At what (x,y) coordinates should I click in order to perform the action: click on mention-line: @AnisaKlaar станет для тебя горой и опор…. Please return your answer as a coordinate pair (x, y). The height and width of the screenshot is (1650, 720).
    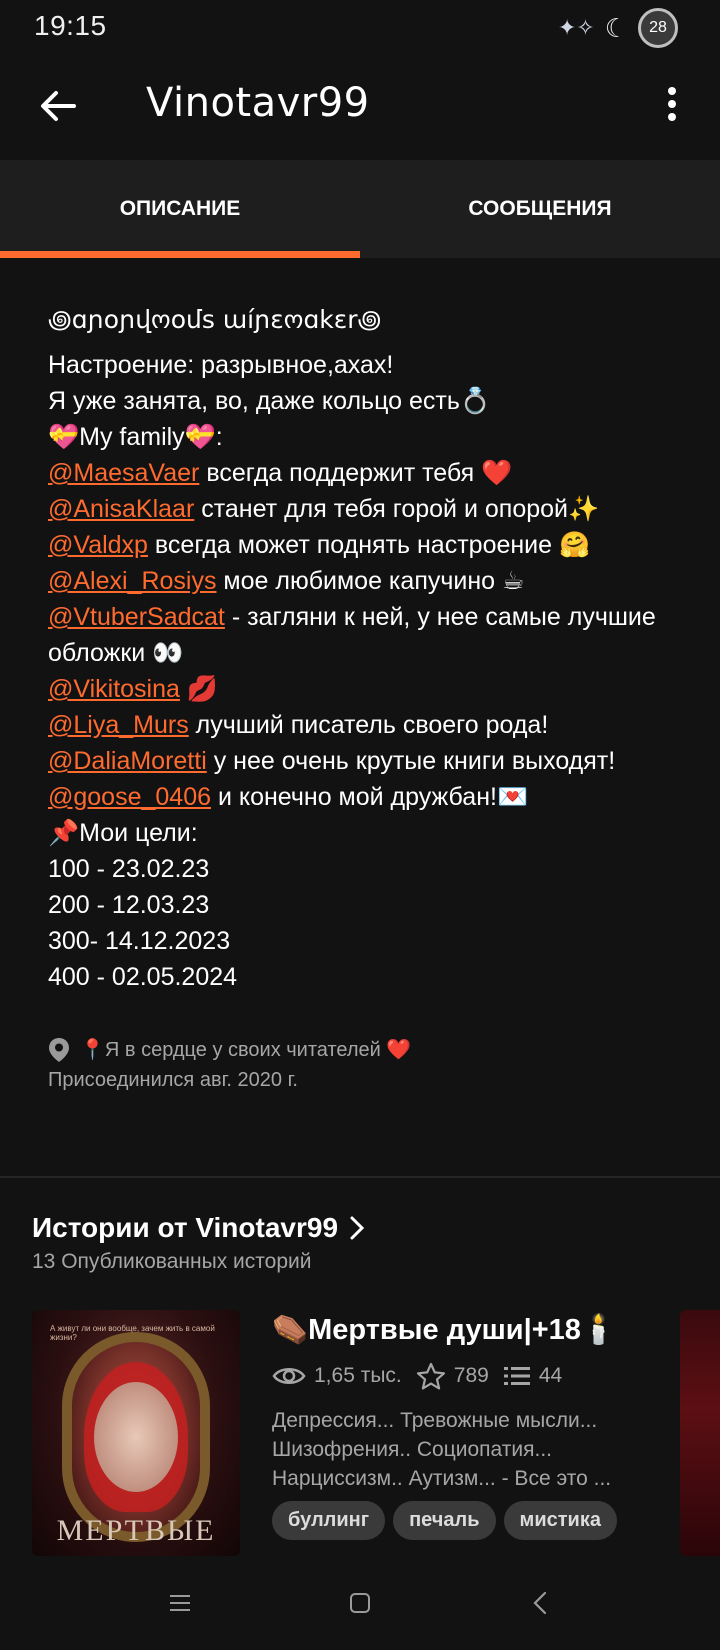
    Looking at the image, I should click on (324, 509).